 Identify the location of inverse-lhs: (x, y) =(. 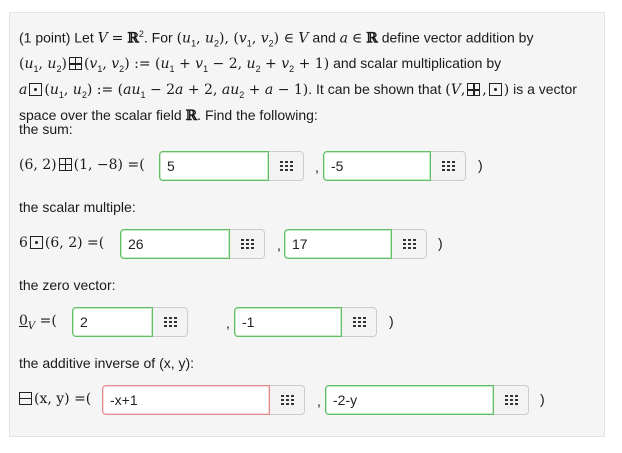
(55, 399).